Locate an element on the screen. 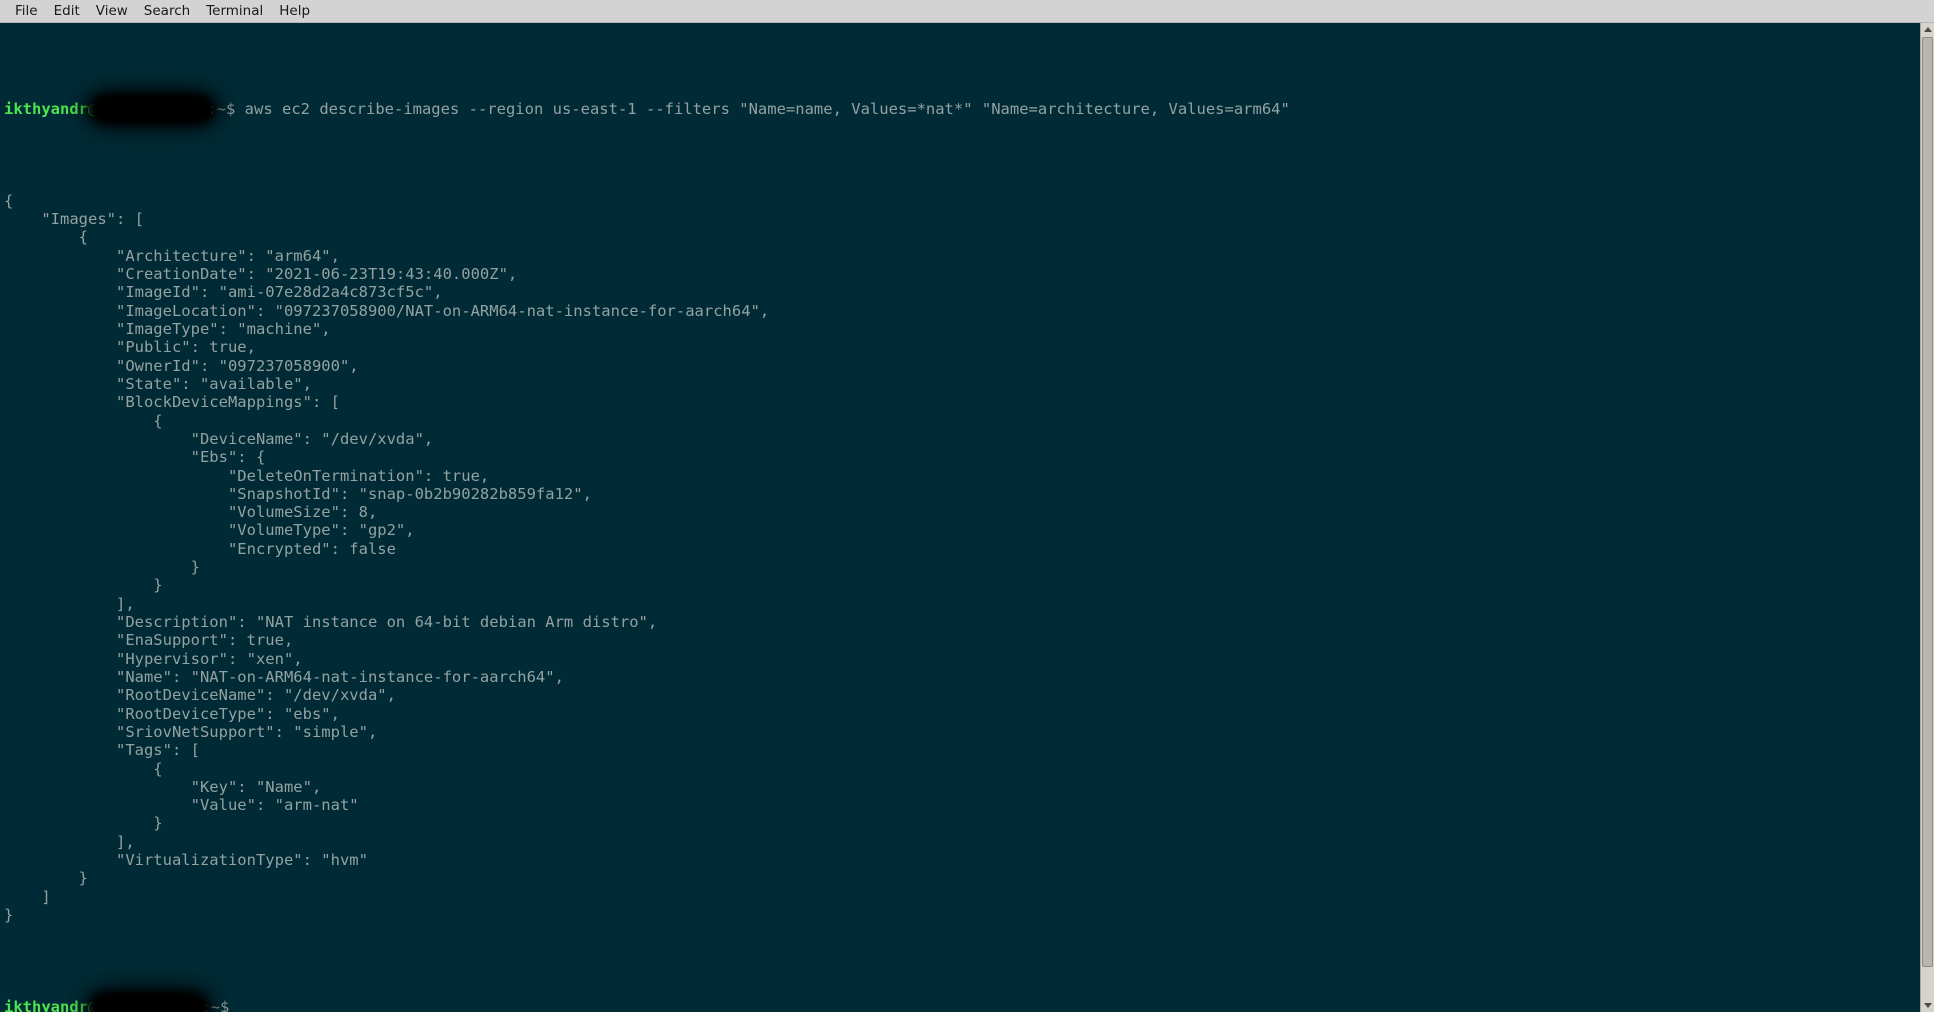 The width and height of the screenshot is (1934, 1012). scrollbar-thumb is located at coordinates (1927, 502).